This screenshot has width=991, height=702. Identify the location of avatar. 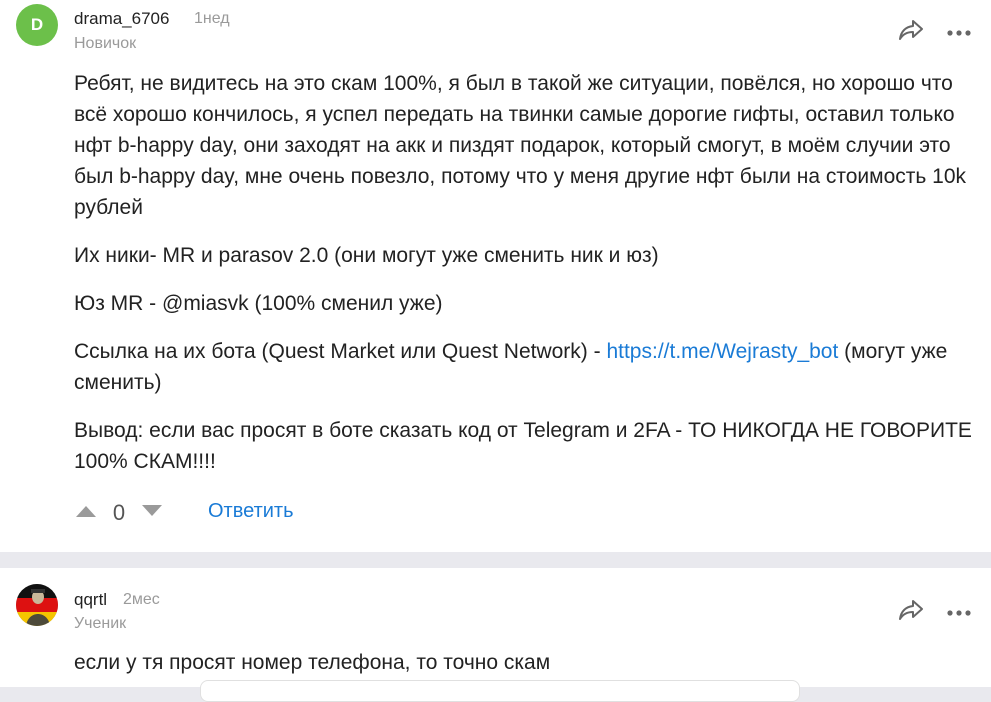
(37, 605).